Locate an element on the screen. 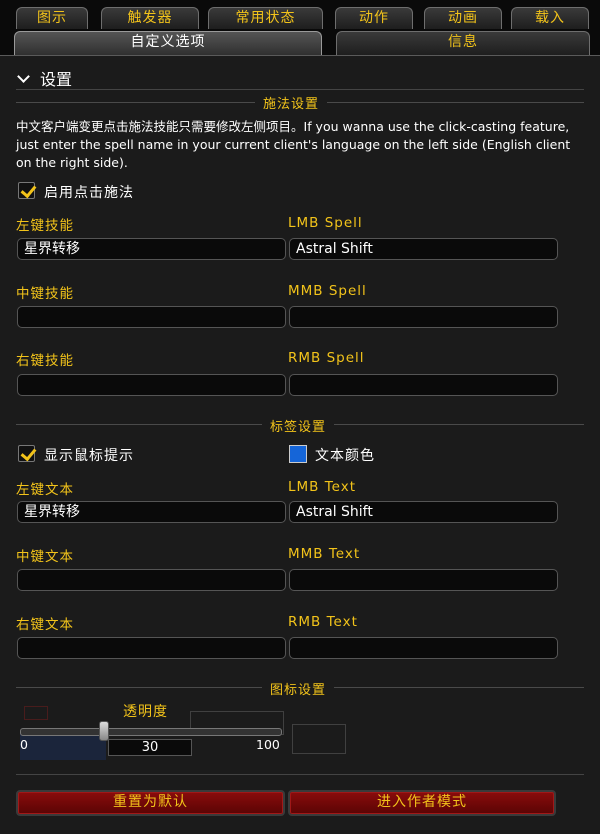  text-color-swatch is located at coordinates (298, 454).